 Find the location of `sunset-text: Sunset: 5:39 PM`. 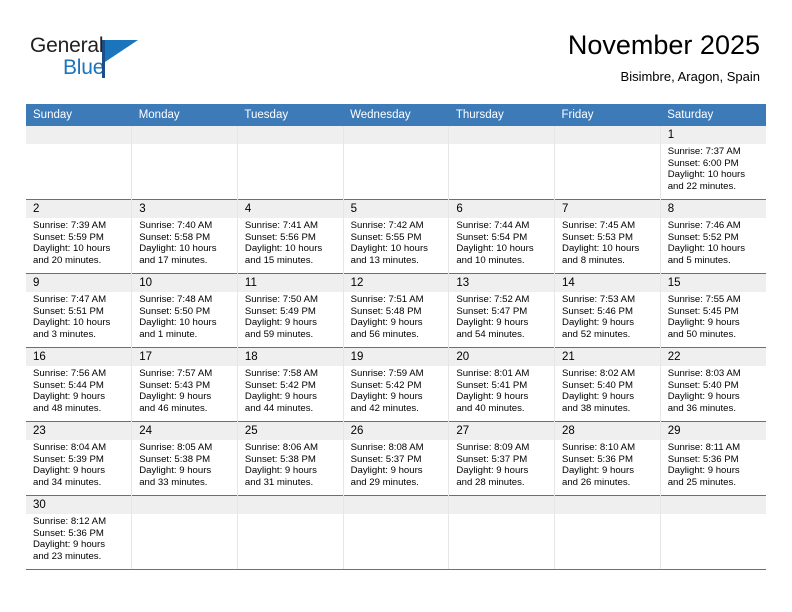

sunset-text: Sunset: 5:39 PM is located at coordinates (68, 459).